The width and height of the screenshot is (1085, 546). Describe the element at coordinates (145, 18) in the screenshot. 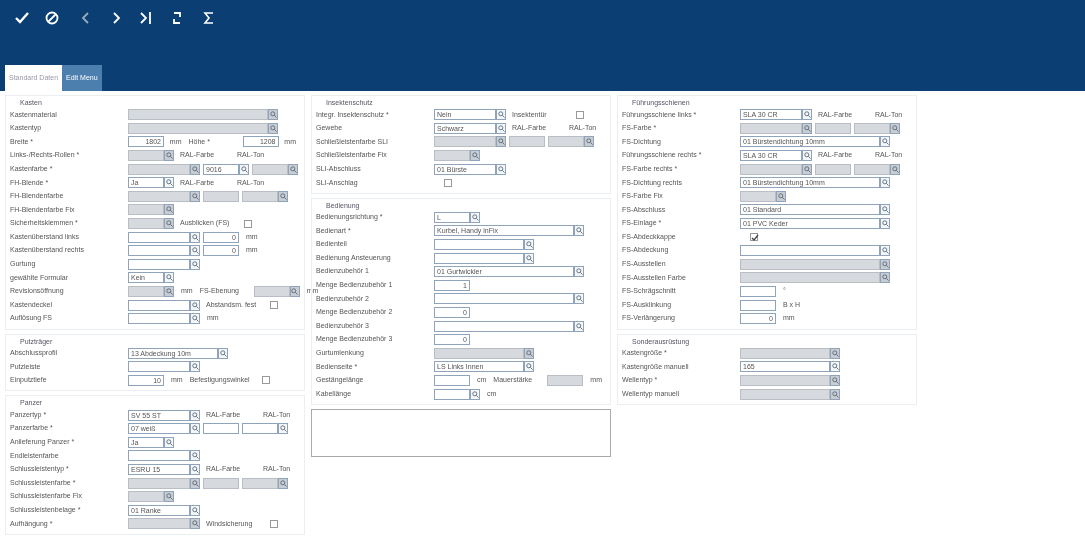

I see `last-icon` at that location.